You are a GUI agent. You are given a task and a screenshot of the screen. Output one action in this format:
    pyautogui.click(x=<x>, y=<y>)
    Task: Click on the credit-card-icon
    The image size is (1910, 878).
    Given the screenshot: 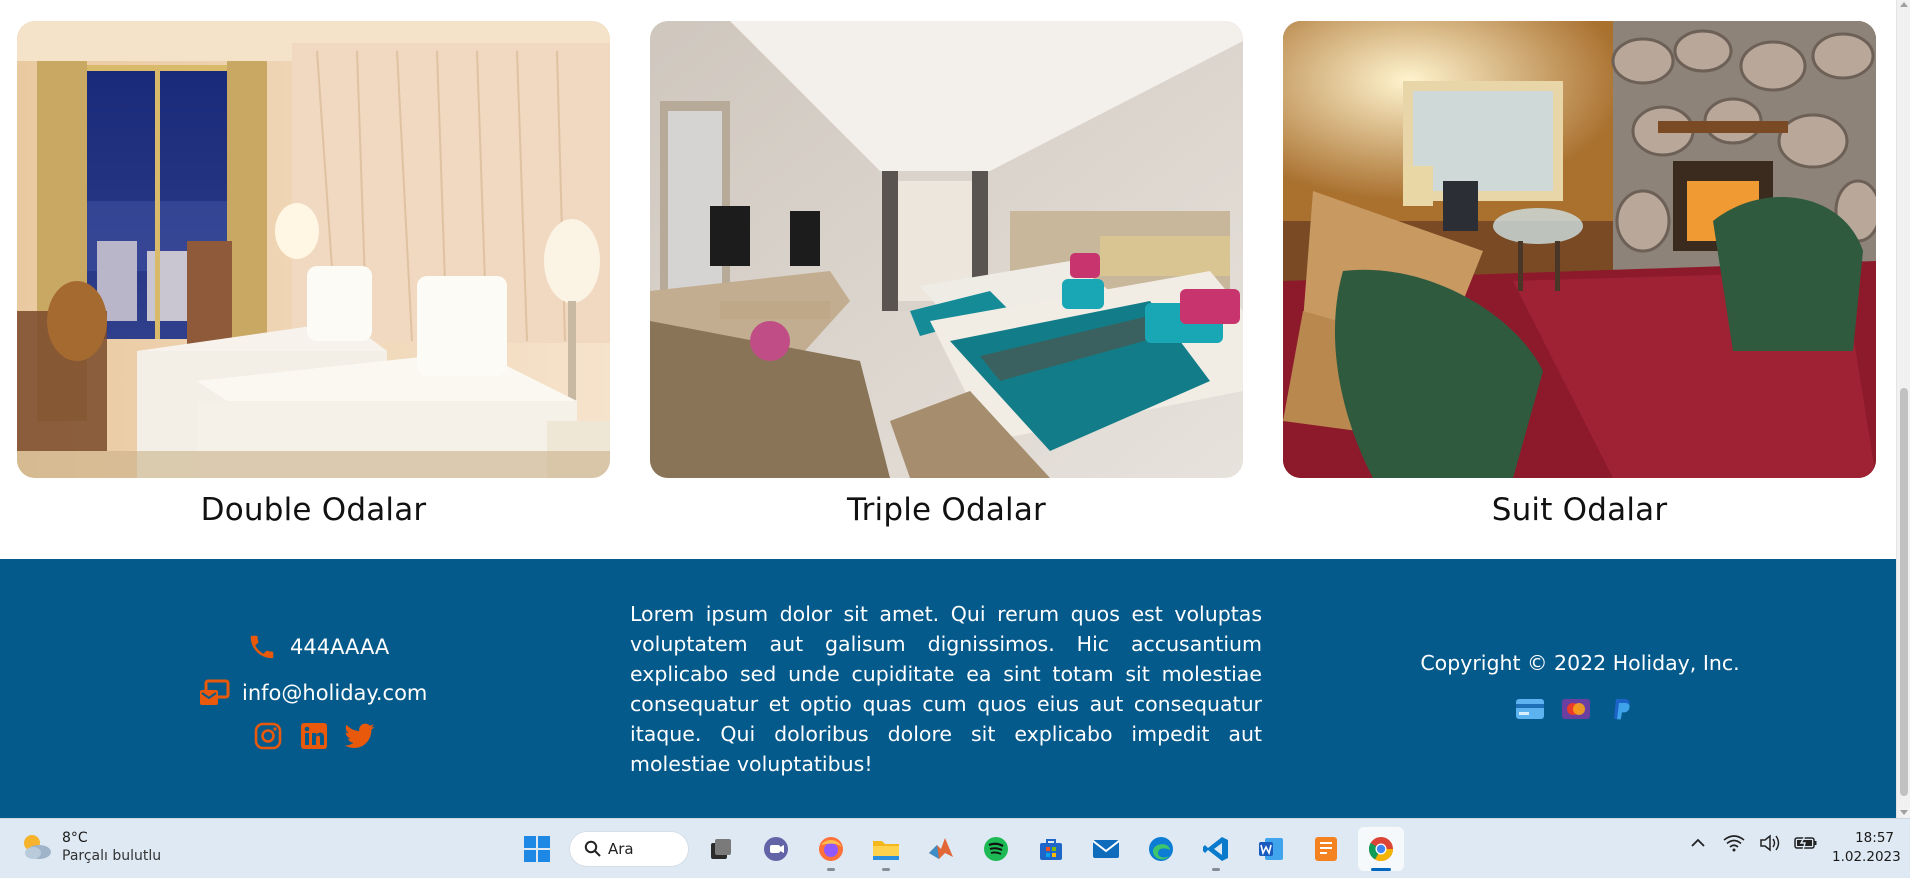 What is the action you would take?
    pyautogui.click(x=1530, y=709)
    